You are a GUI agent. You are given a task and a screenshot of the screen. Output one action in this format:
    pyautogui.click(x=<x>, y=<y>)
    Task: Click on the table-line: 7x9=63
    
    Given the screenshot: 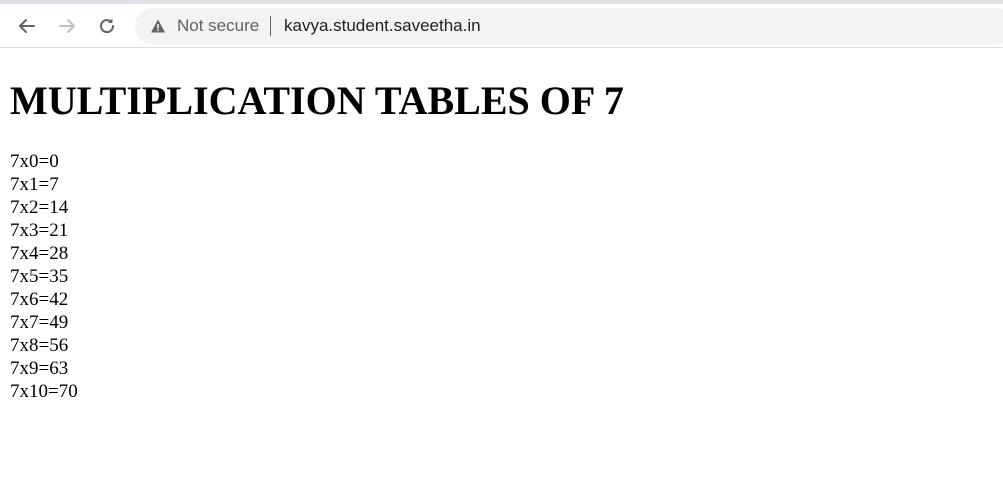 What is the action you would take?
    pyautogui.click(x=39, y=368)
    